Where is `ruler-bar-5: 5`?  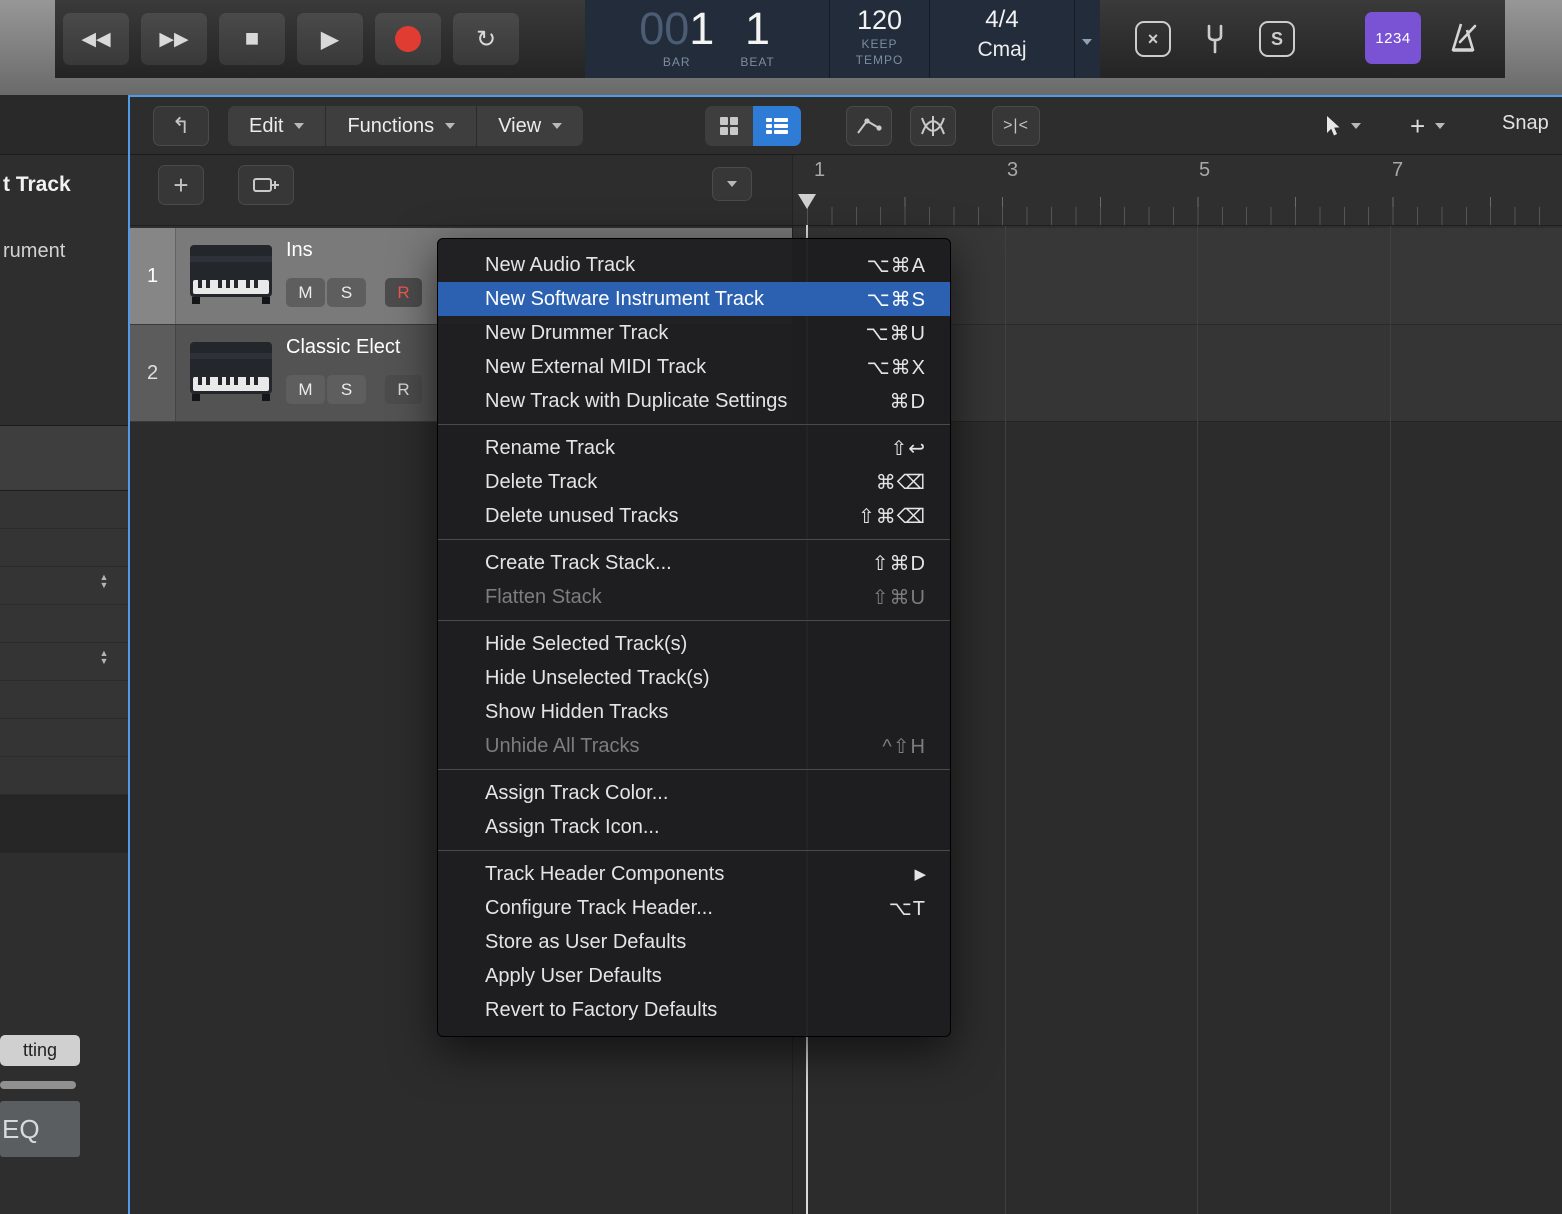
ruler-bar-5: 5 is located at coordinates (1204, 170).